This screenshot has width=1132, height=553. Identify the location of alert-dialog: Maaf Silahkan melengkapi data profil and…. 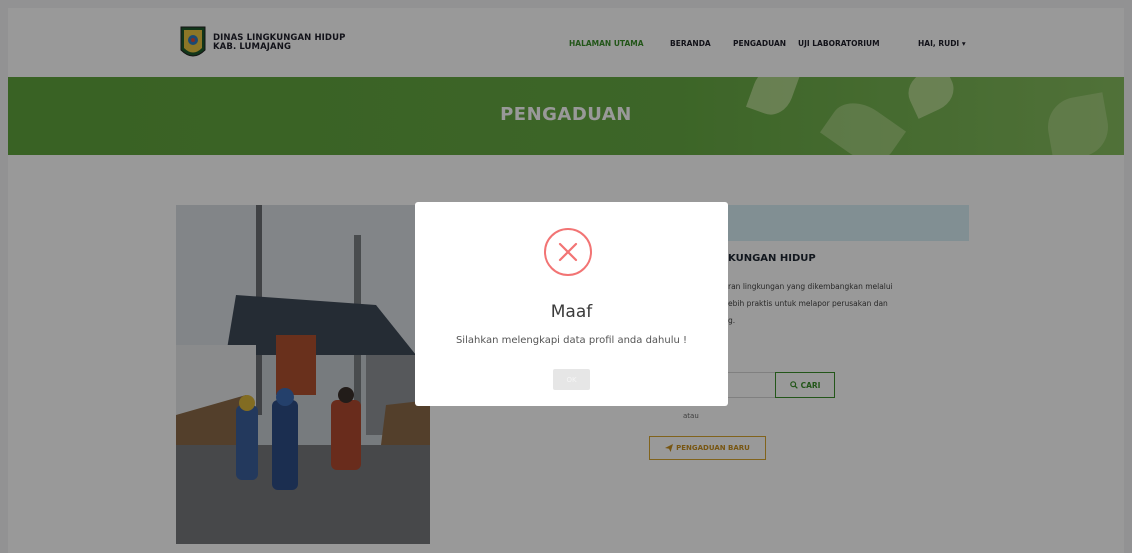
(571, 304).